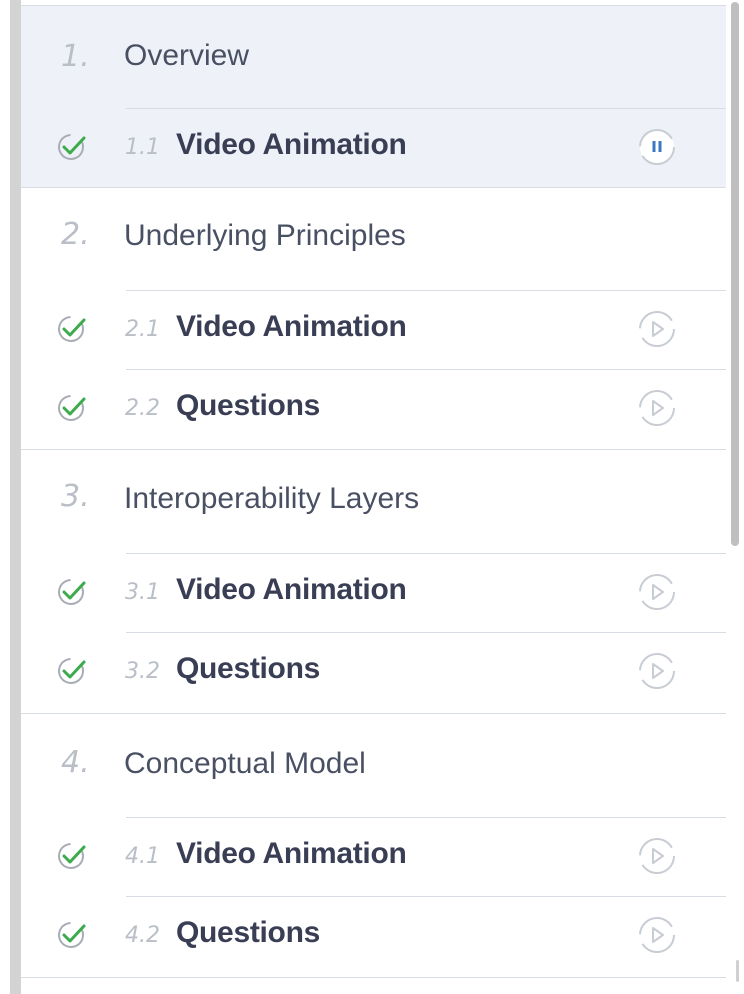 Image resolution: width=744 pixels, height=994 pixels. I want to click on section-divider, so click(373, 977).